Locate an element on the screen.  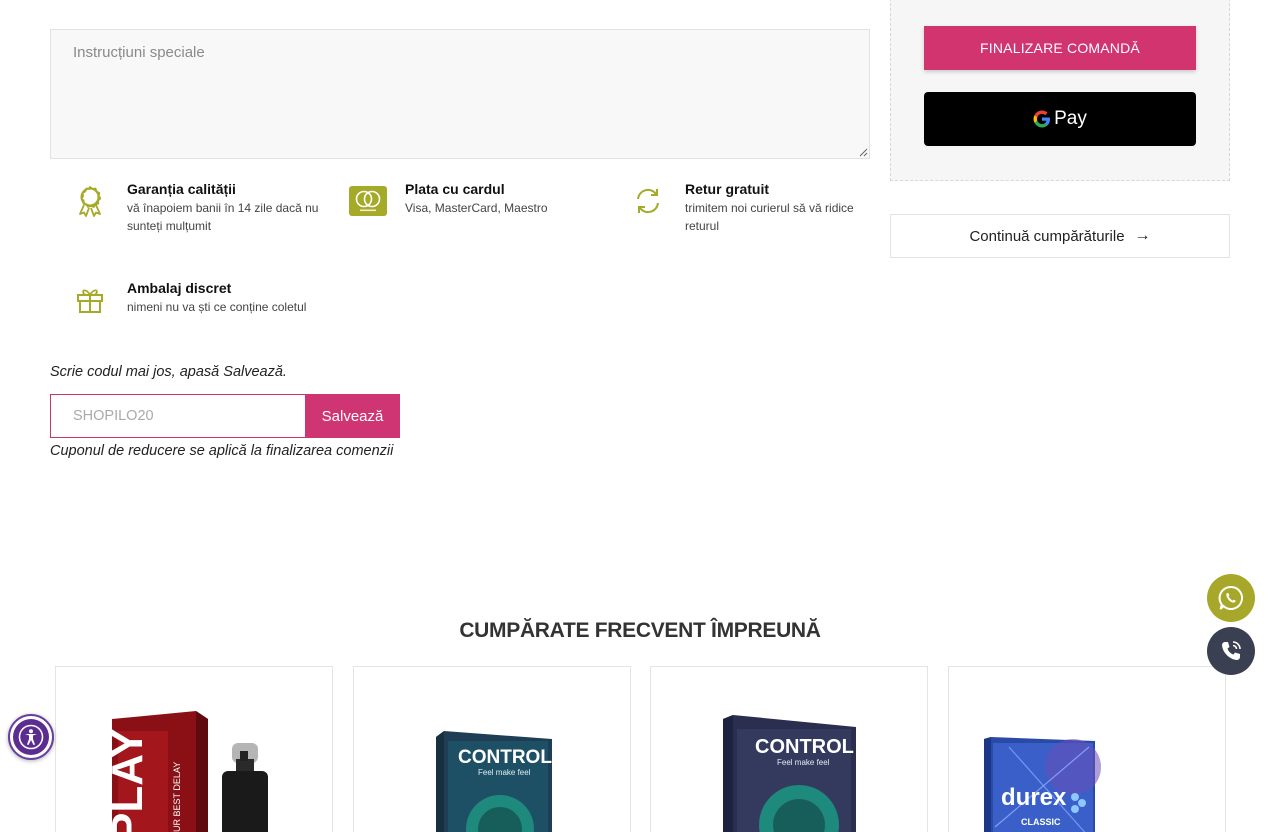
continue-shopping-button: Continuă cumpărăturile → is located at coordinates (1060, 236).